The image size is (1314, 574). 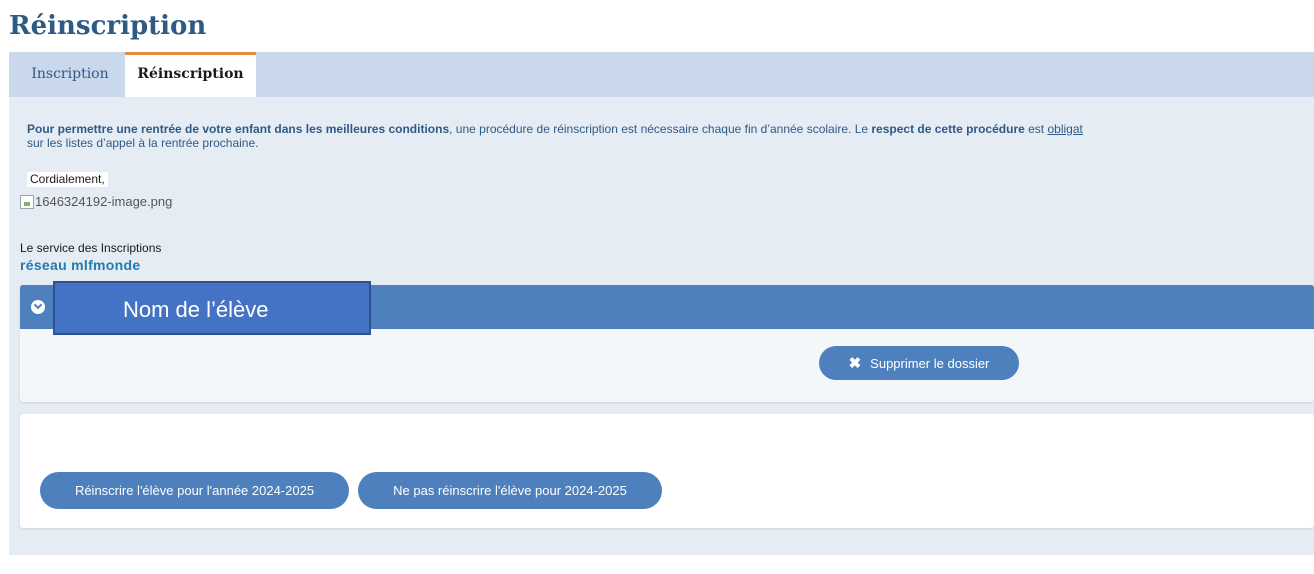 I want to click on page-title: Réinscription, so click(x=108, y=26).